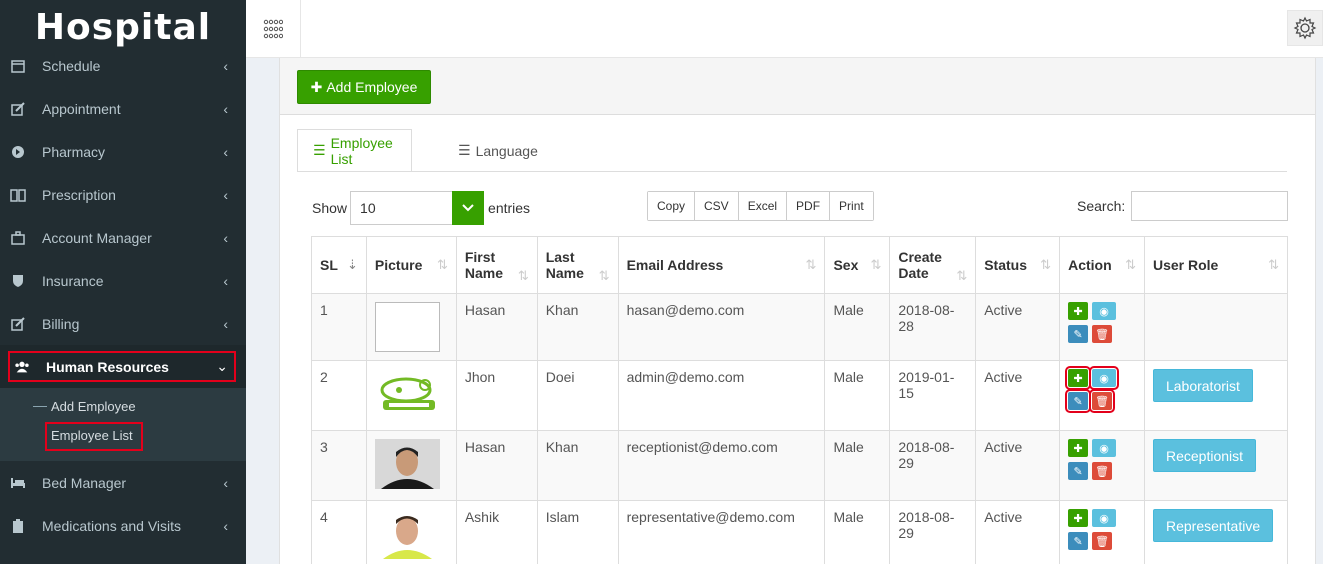 The height and width of the screenshot is (564, 1323). I want to click on sort-asc-icon: ⇣, so click(352, 264).